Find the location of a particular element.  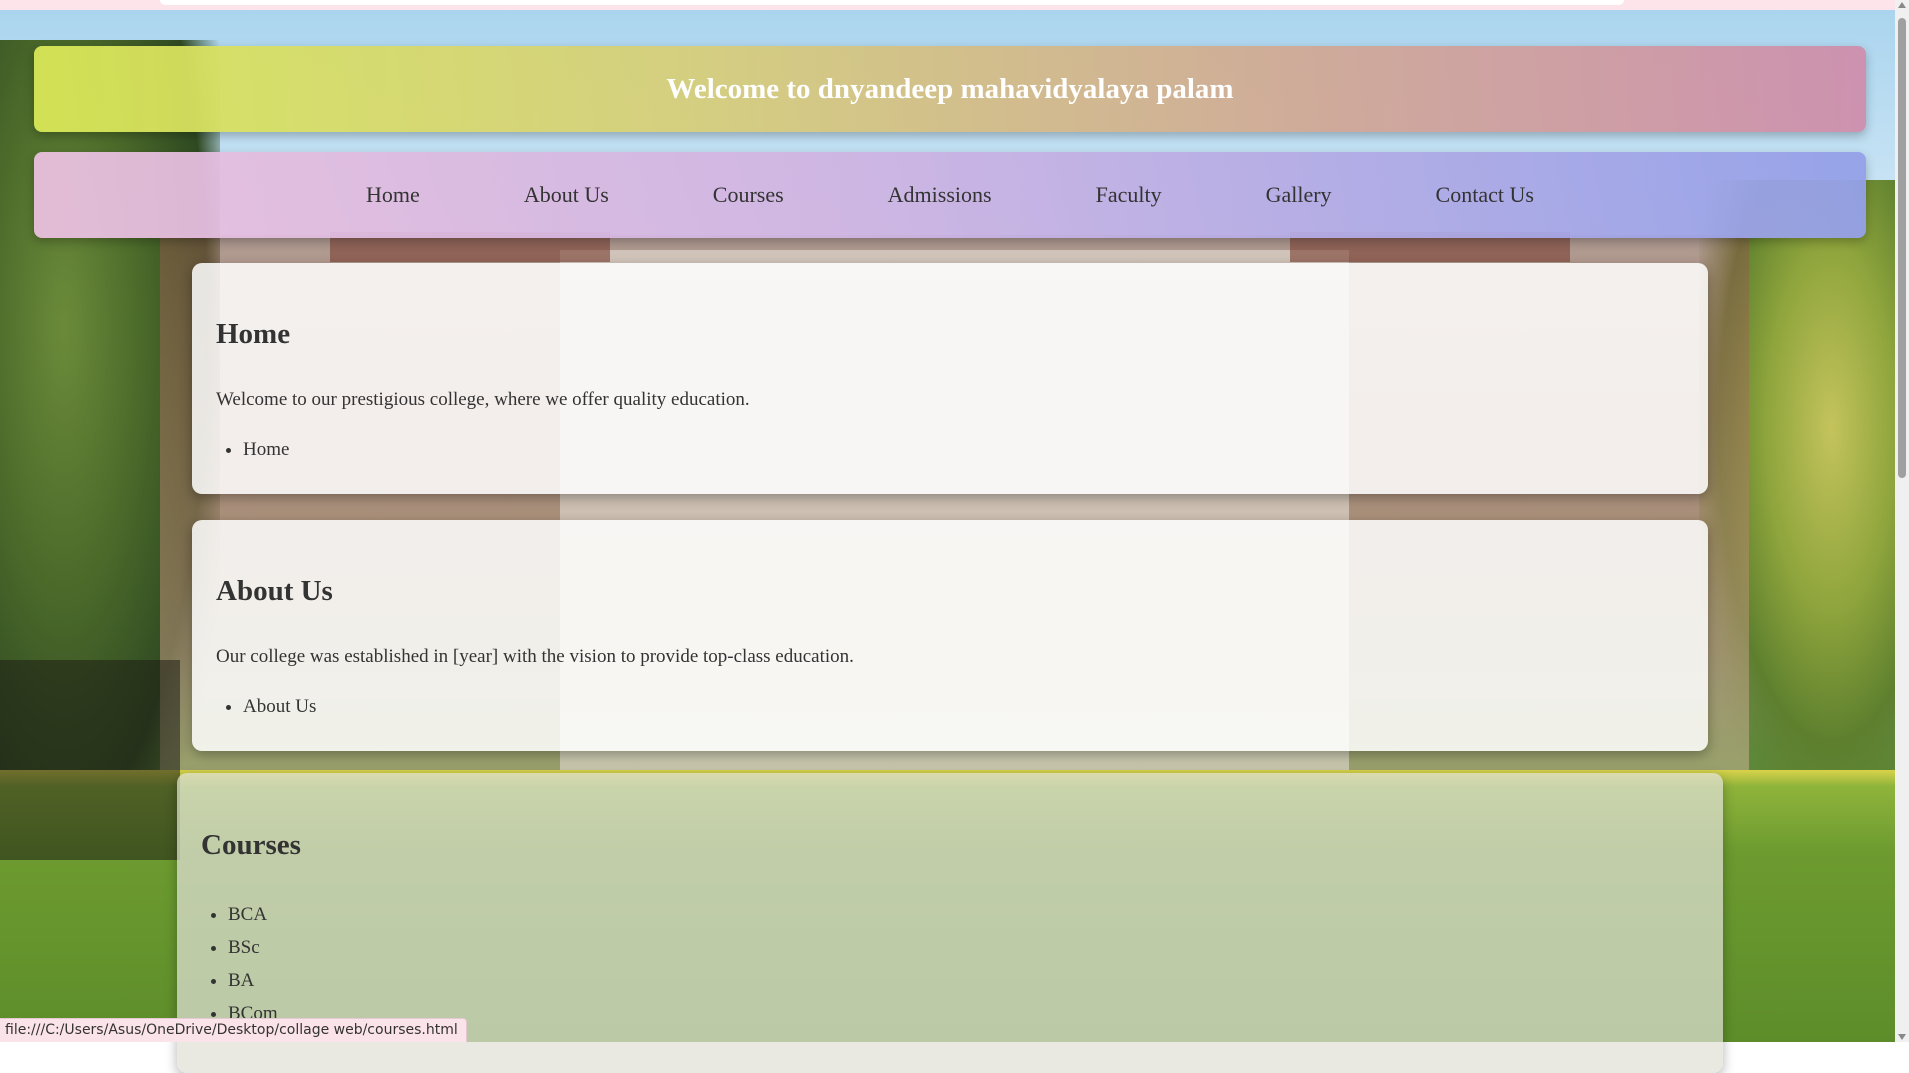

home-heading: Home is located at coordinates (253, 334).